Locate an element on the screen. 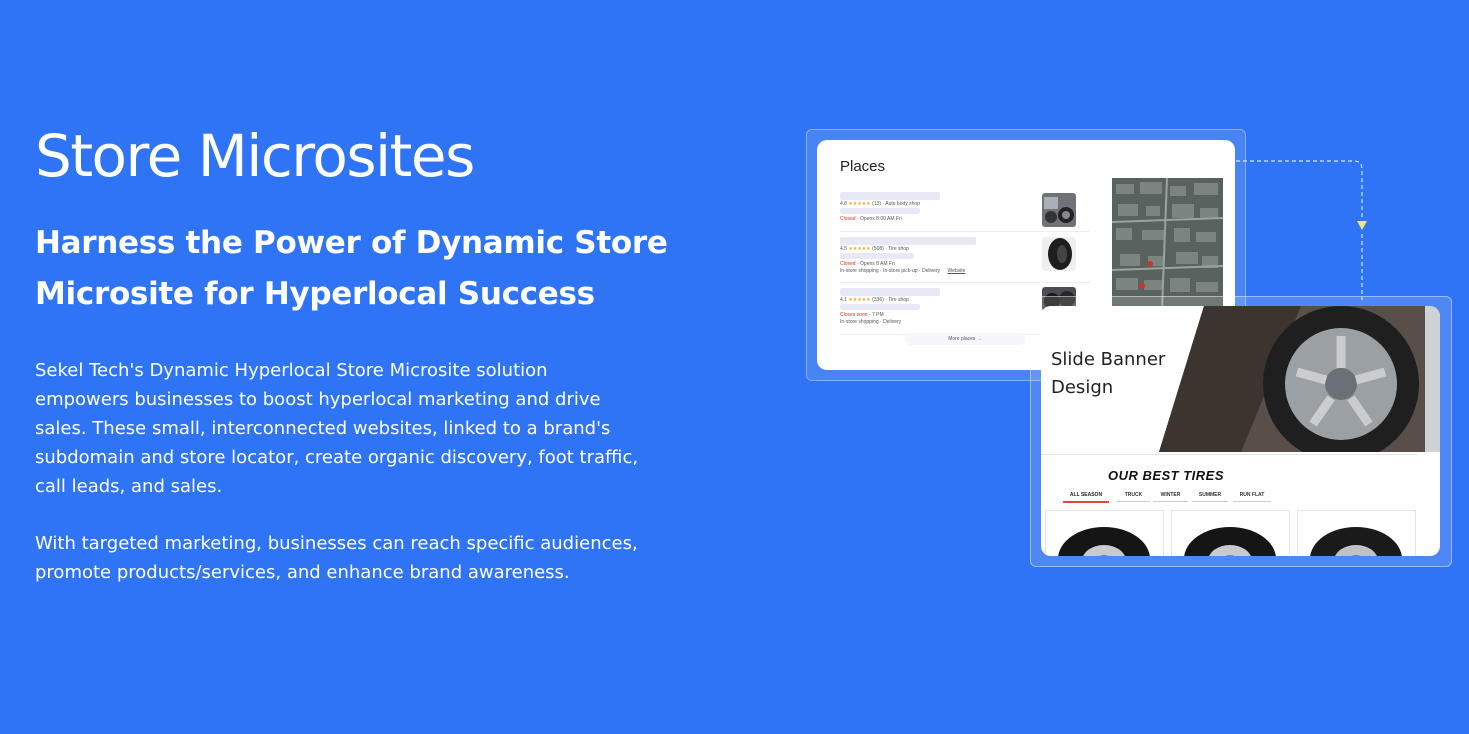 This screenshot has height=734, width=1469. place-rating: 4.8 ★★★★★ (13) · Auto body shop is located at coordinates (880, 204).